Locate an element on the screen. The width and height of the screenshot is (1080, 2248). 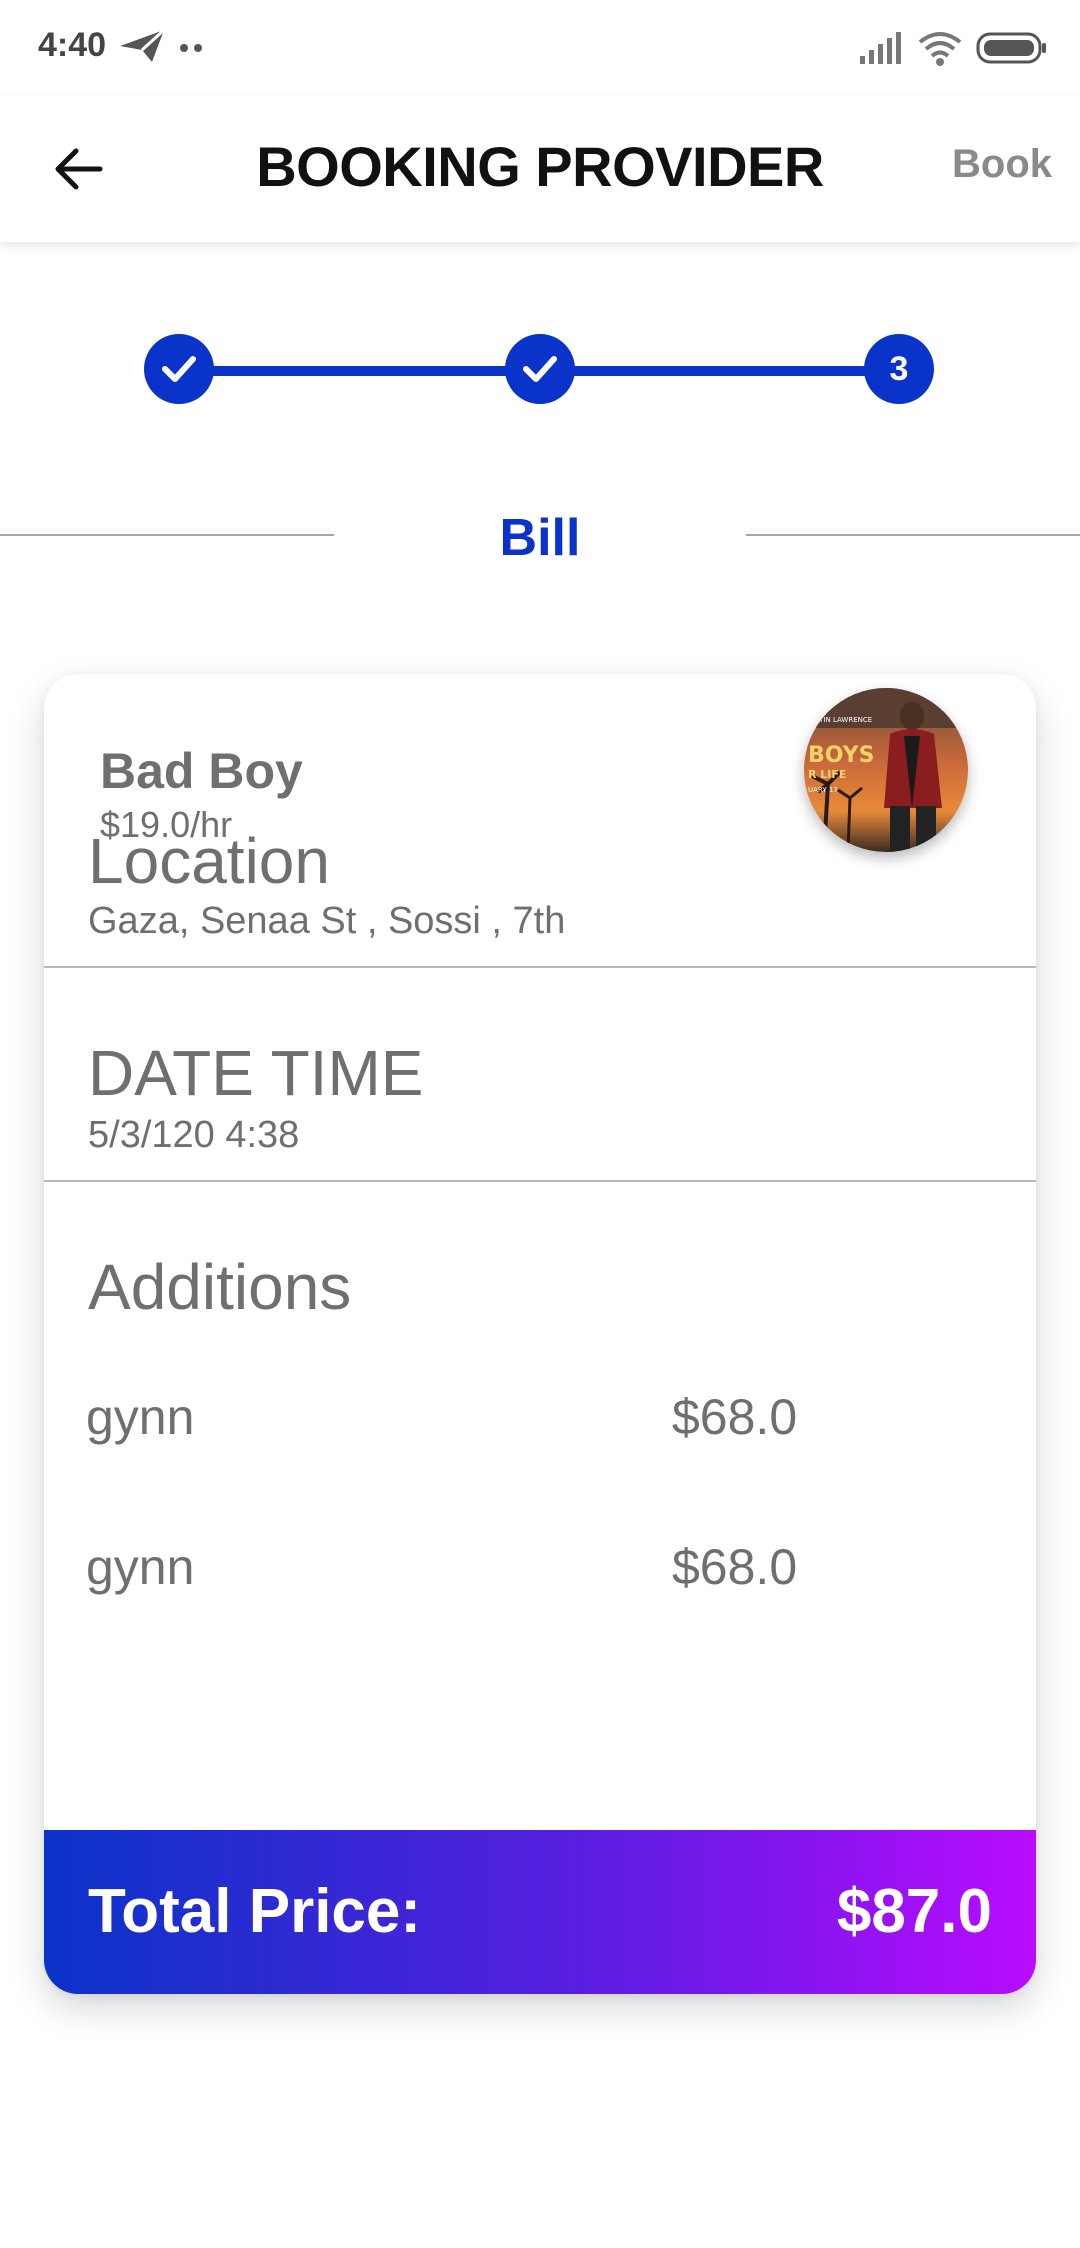
status-right-icons is located at coordinates (953, 48).